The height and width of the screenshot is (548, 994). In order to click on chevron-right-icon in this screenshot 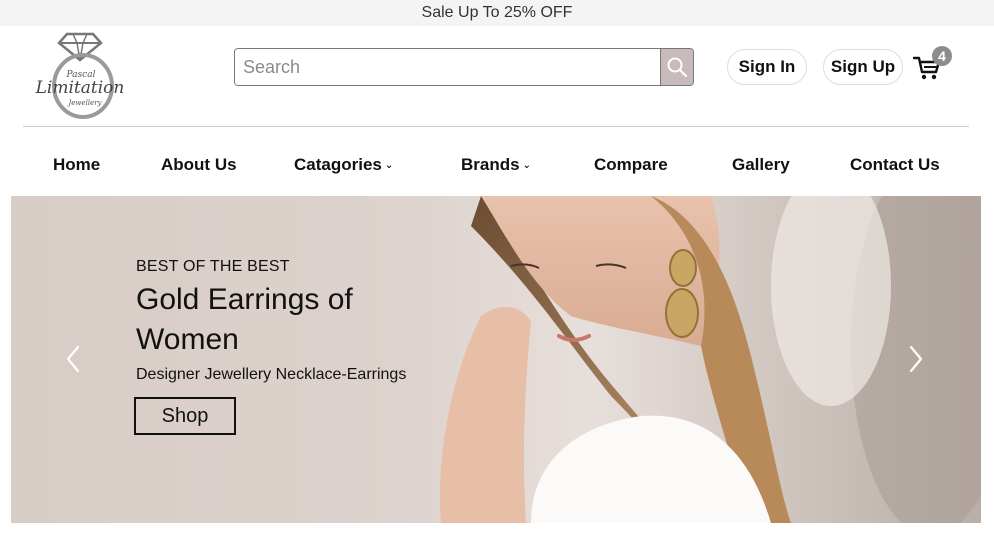, I will do `click(916, 359)`.